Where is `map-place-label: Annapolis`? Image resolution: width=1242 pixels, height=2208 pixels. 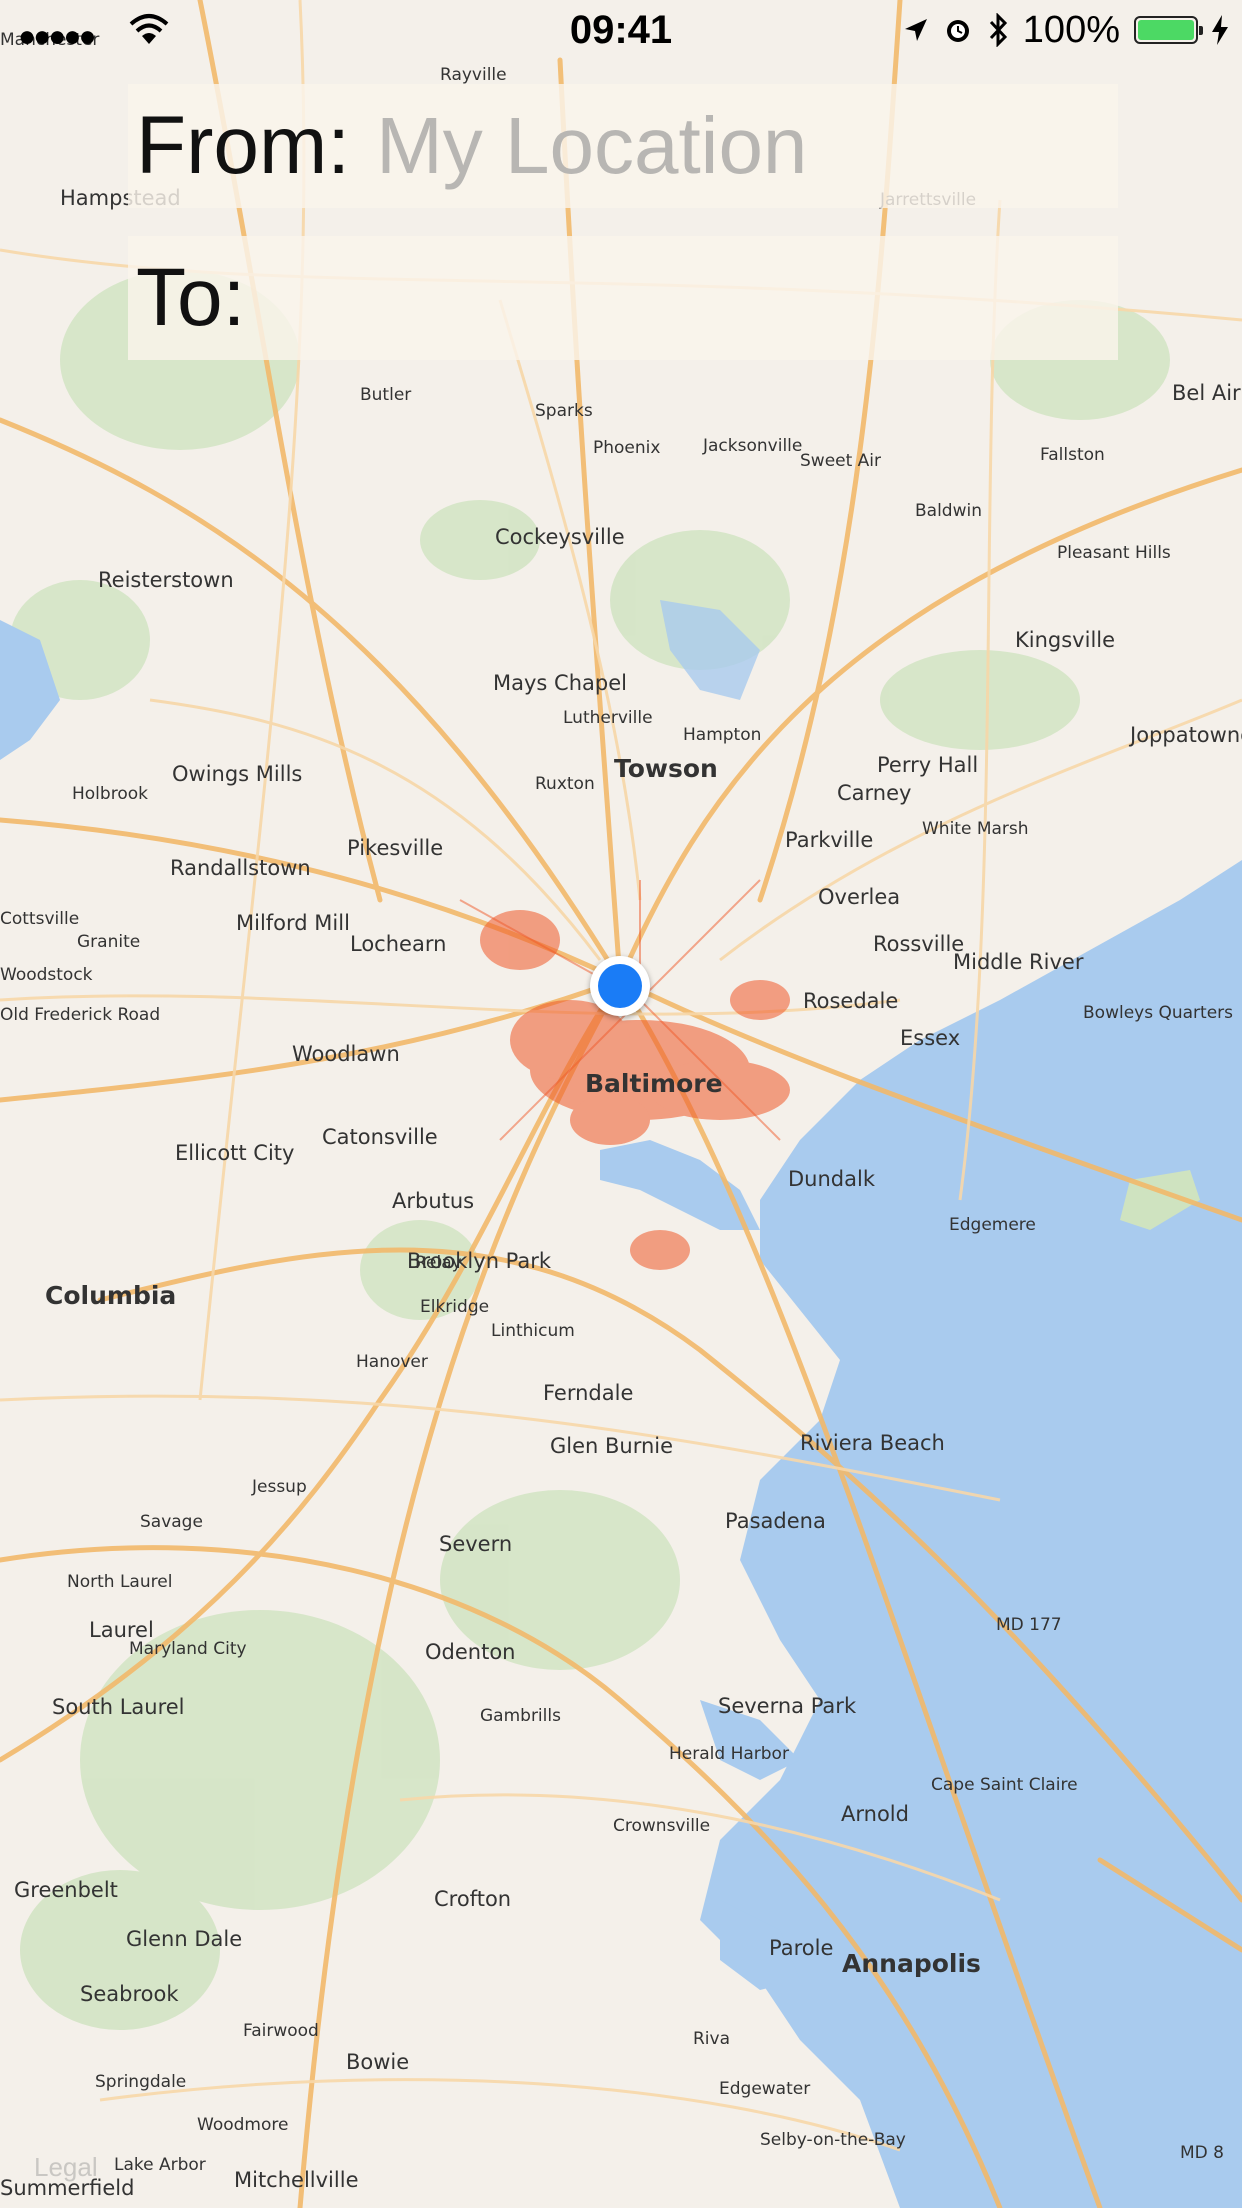 map-place-label: Annapolis is located at coordinates (911, 1963).